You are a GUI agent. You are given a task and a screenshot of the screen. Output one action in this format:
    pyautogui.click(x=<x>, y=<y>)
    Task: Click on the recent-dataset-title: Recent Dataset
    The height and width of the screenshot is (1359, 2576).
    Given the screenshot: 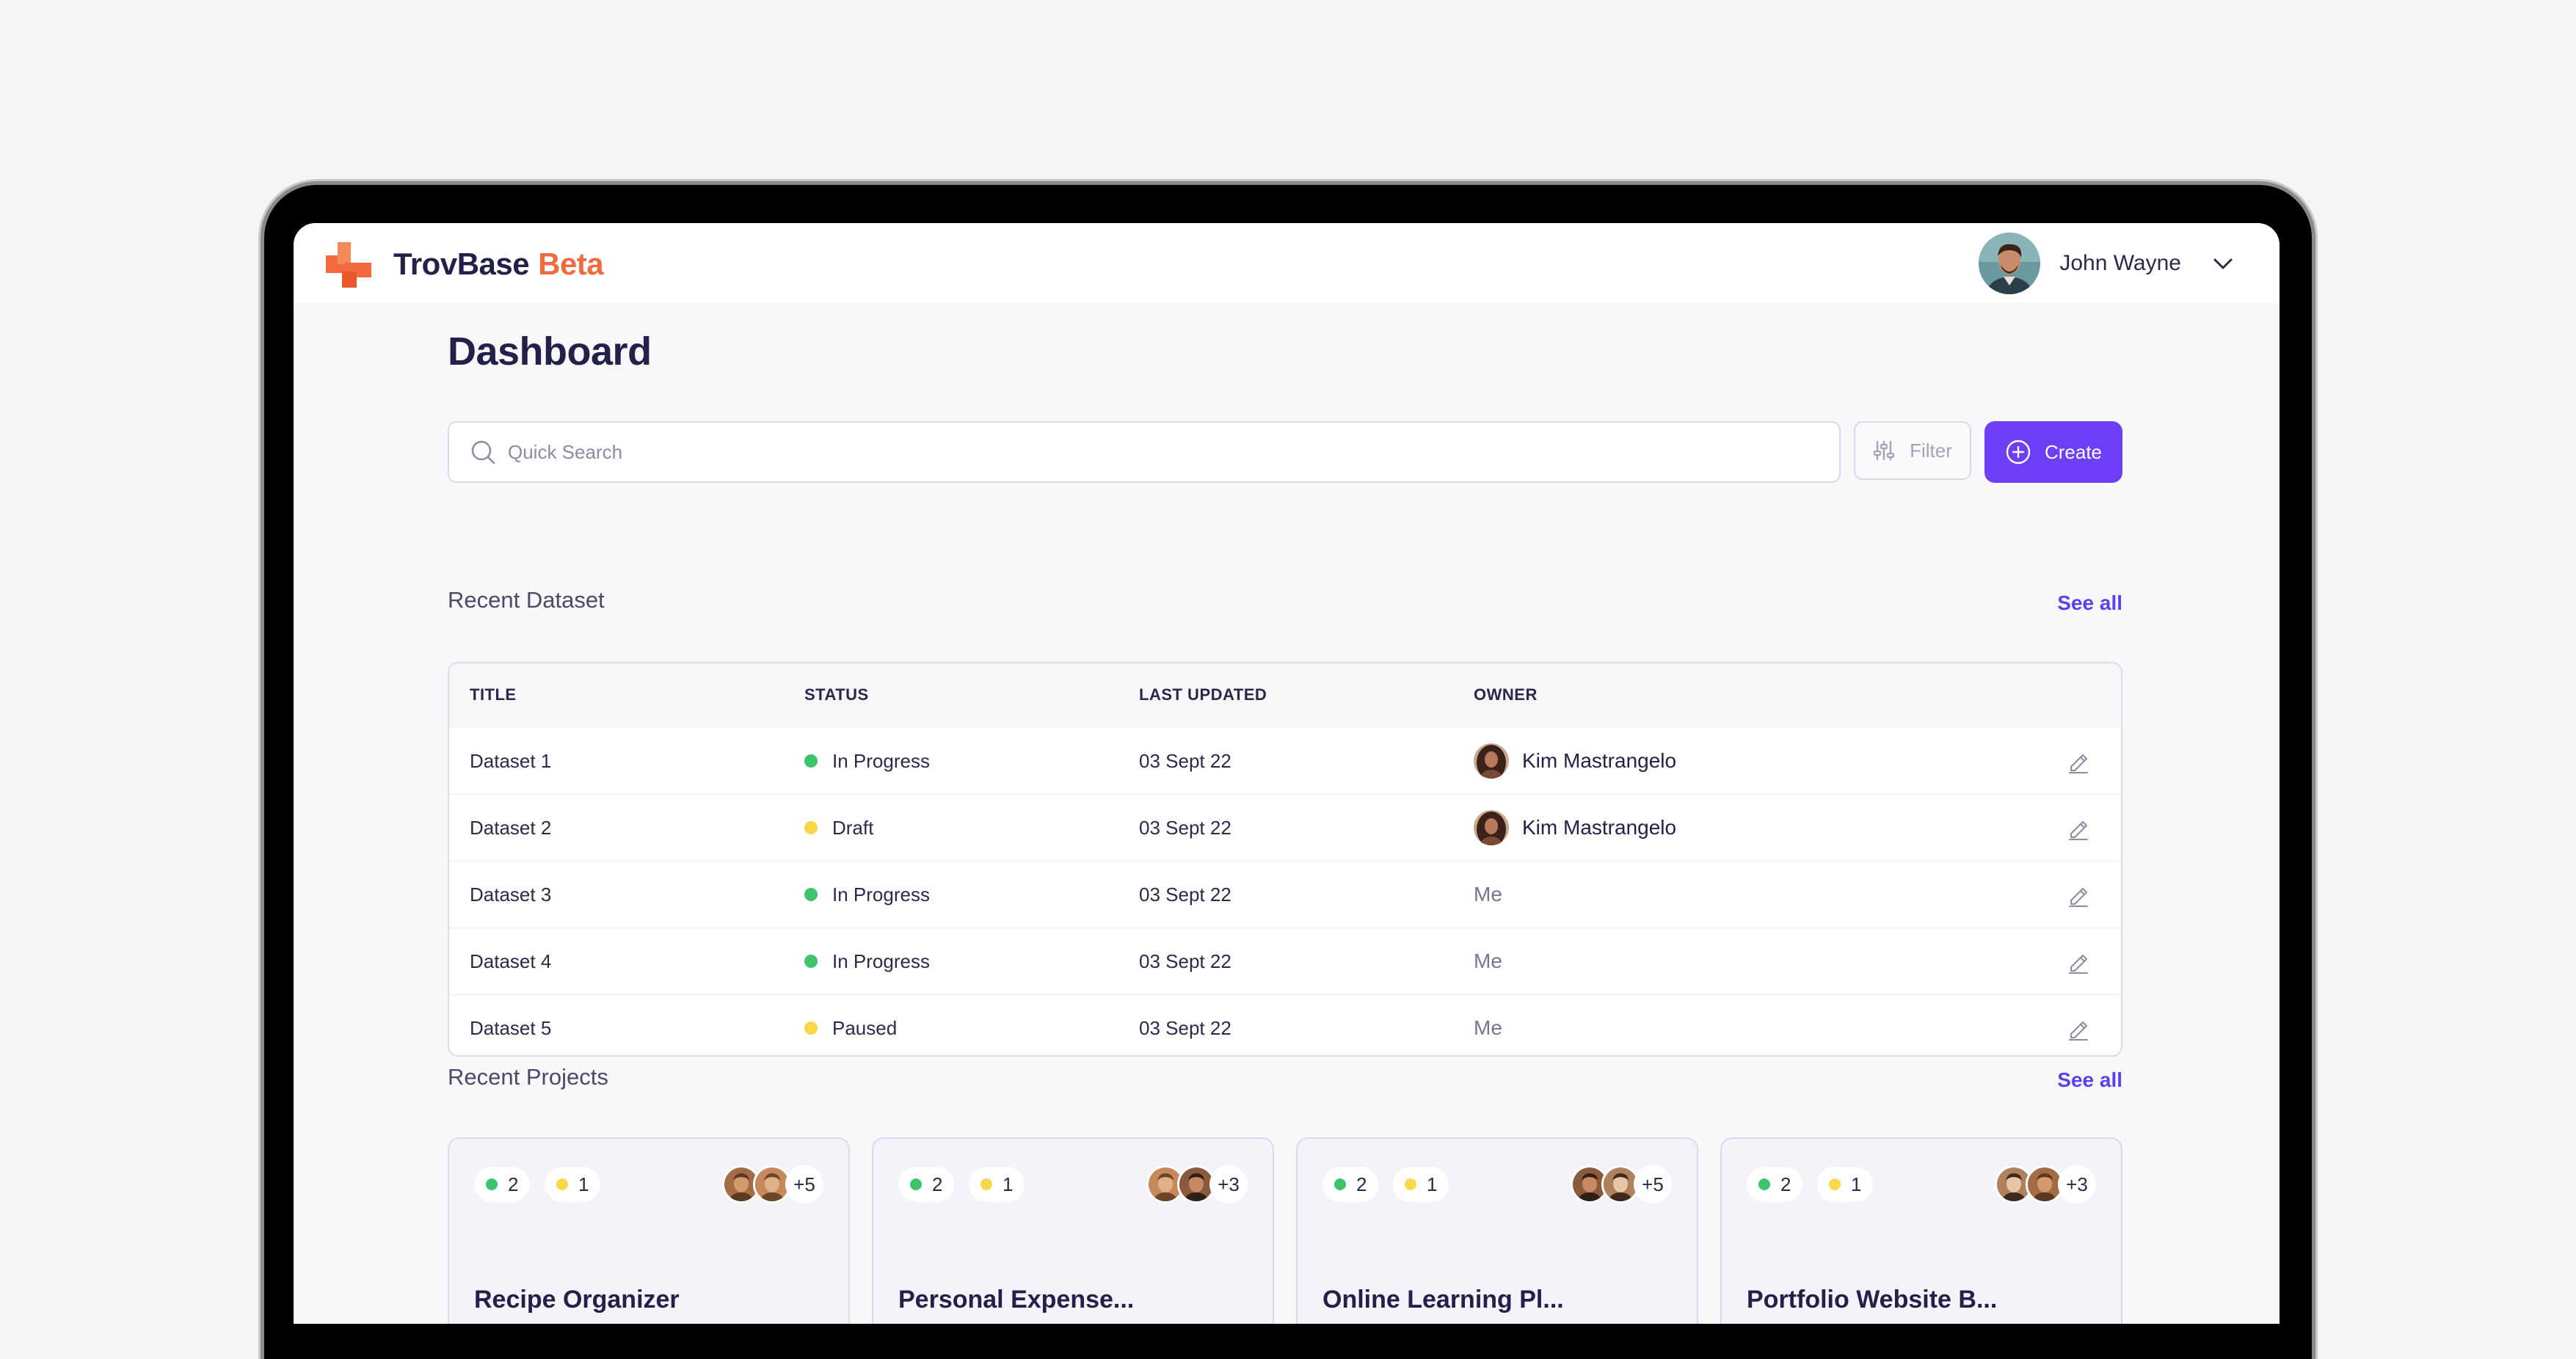 What is the action you would take?
    pyautogui.click(x=526, y=600)
    